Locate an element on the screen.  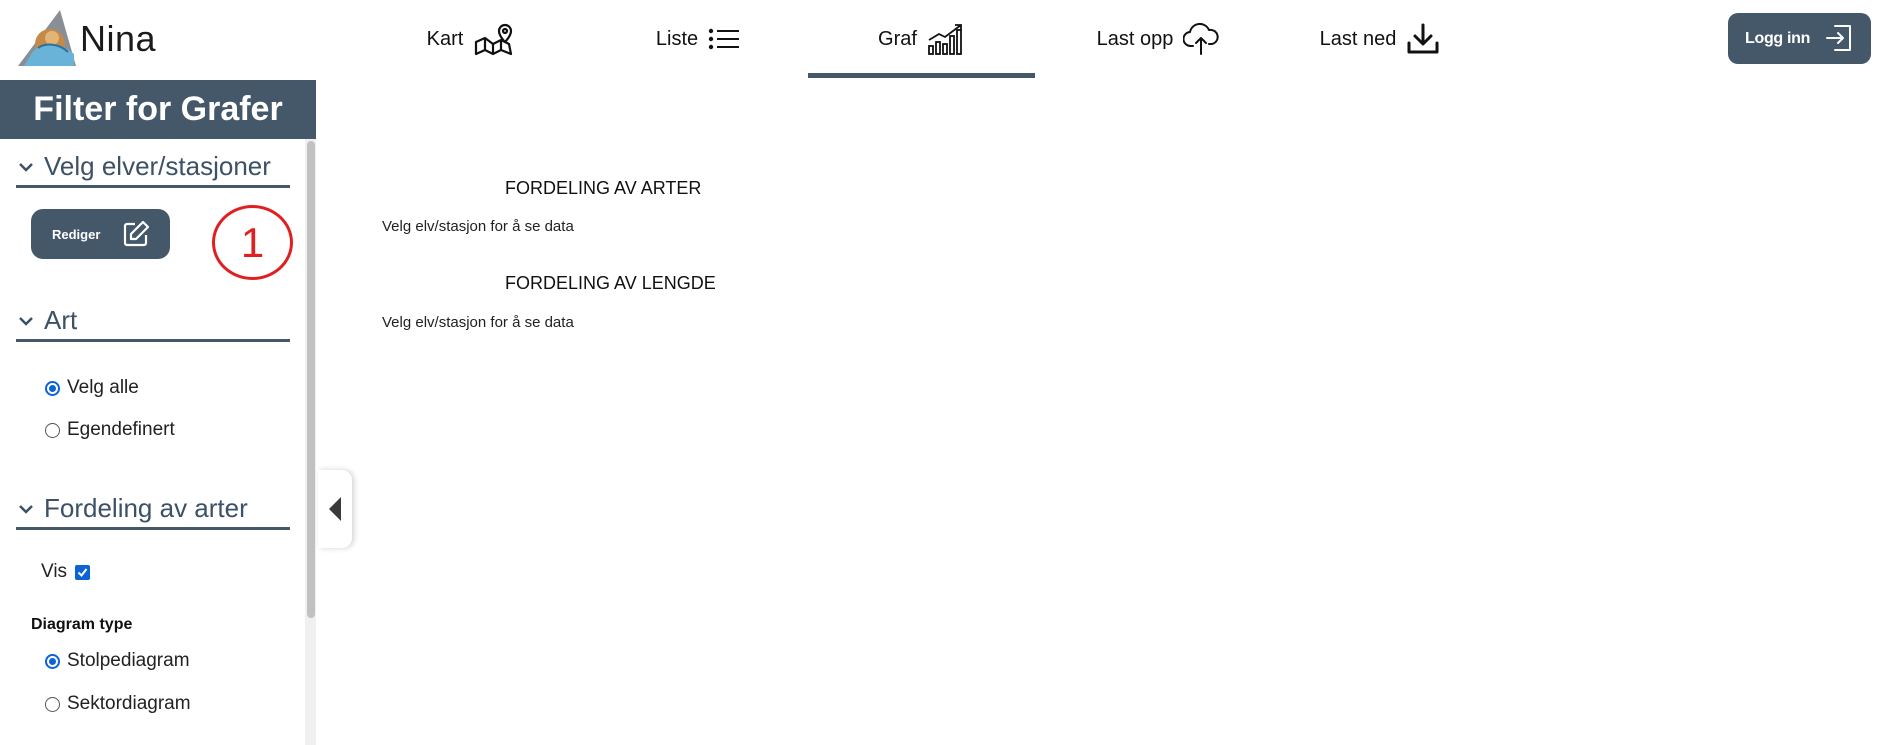
nav-last-opp: Last opp is located at coordinates (1158, 39).